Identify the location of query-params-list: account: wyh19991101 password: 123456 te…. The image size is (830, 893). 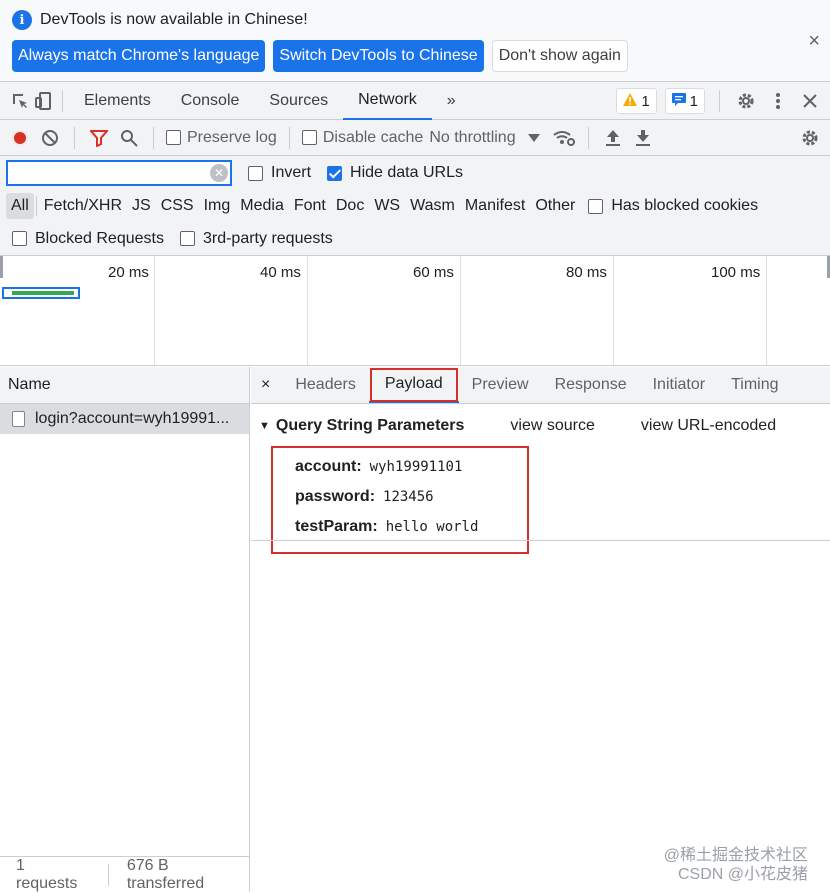
(400, 500).